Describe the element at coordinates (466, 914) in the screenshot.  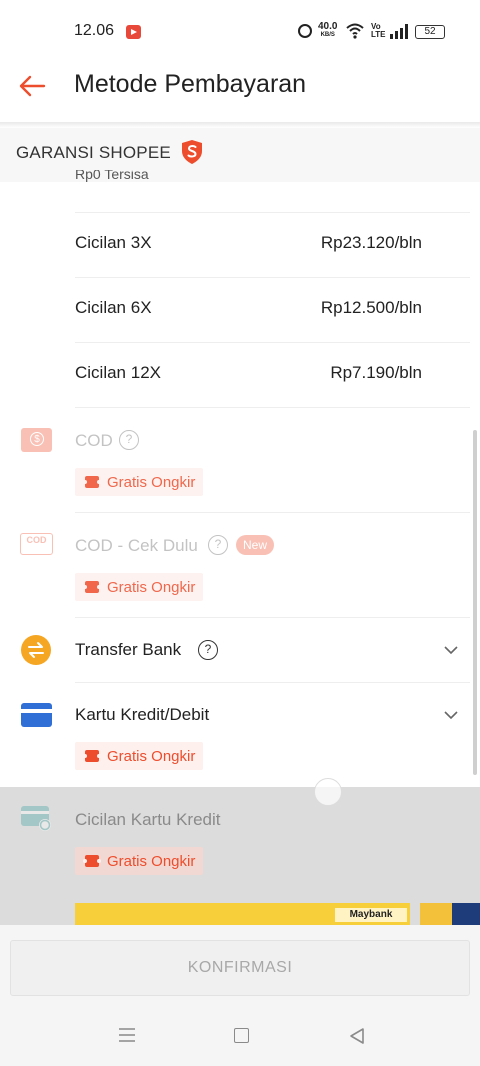
I see `promo-banner-2-edge` at that location.